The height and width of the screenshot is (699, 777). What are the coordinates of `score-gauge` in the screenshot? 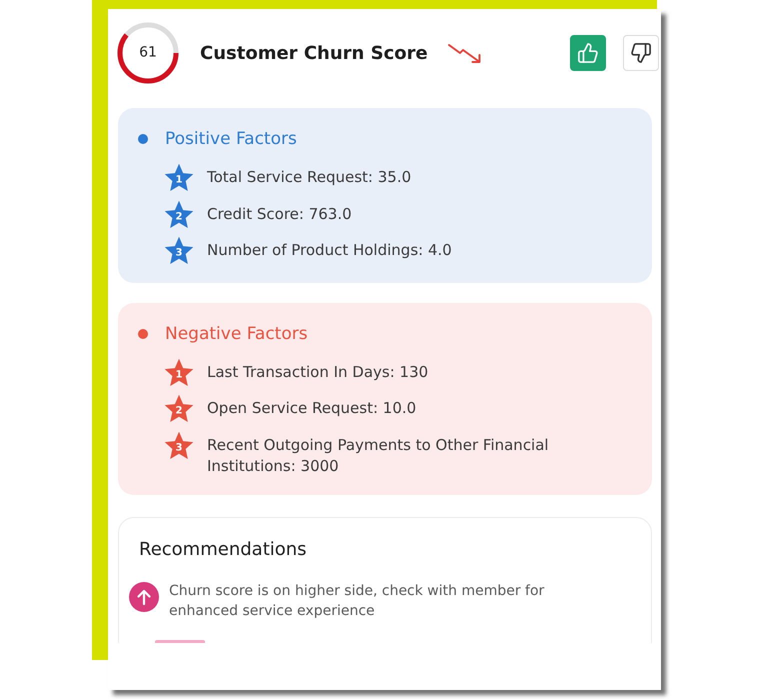 It's located at (148, 53).